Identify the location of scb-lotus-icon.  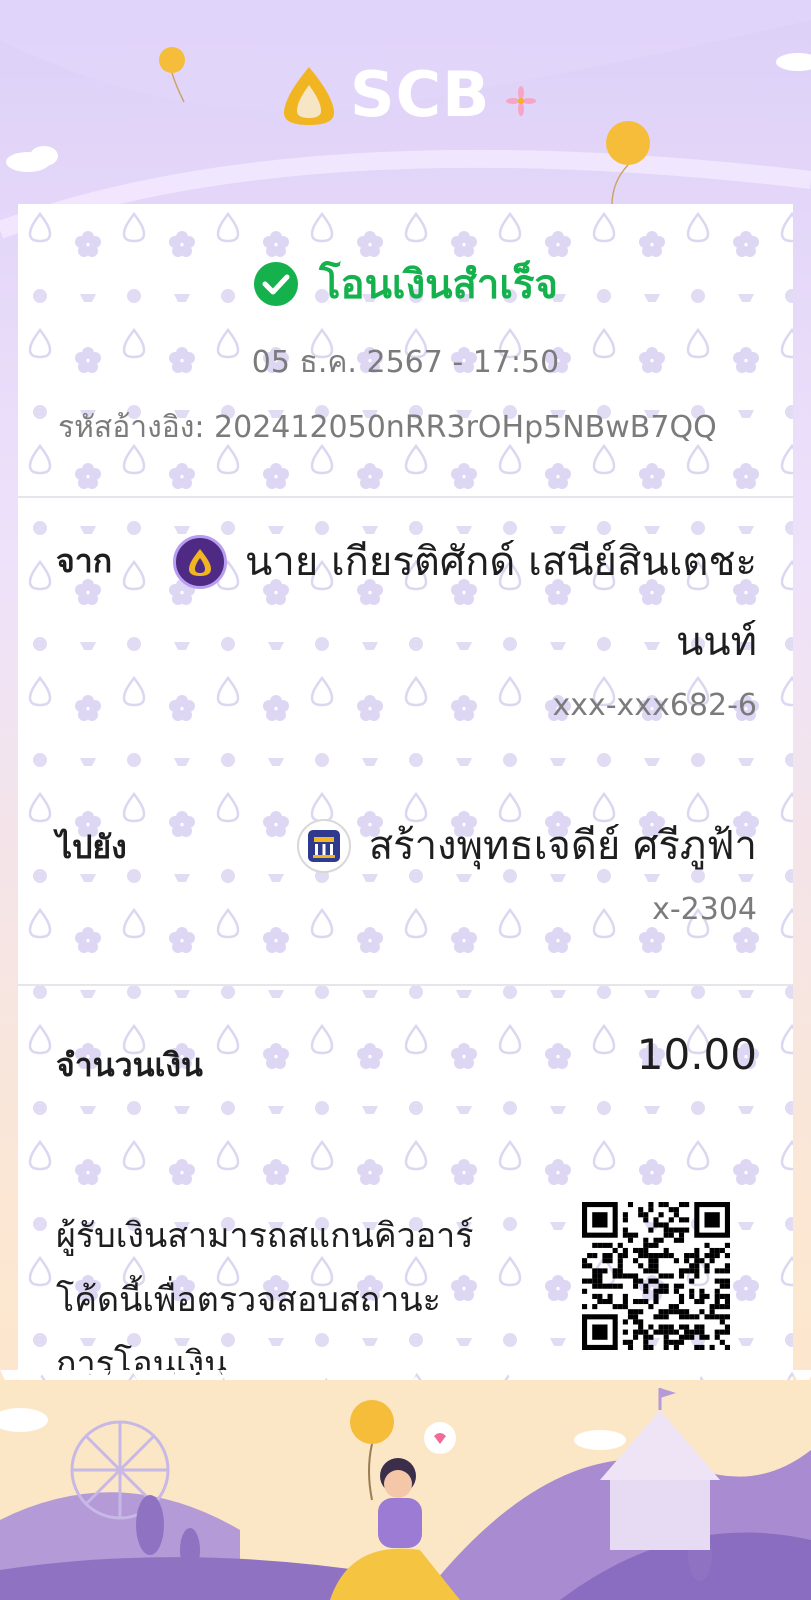
(309, 95).